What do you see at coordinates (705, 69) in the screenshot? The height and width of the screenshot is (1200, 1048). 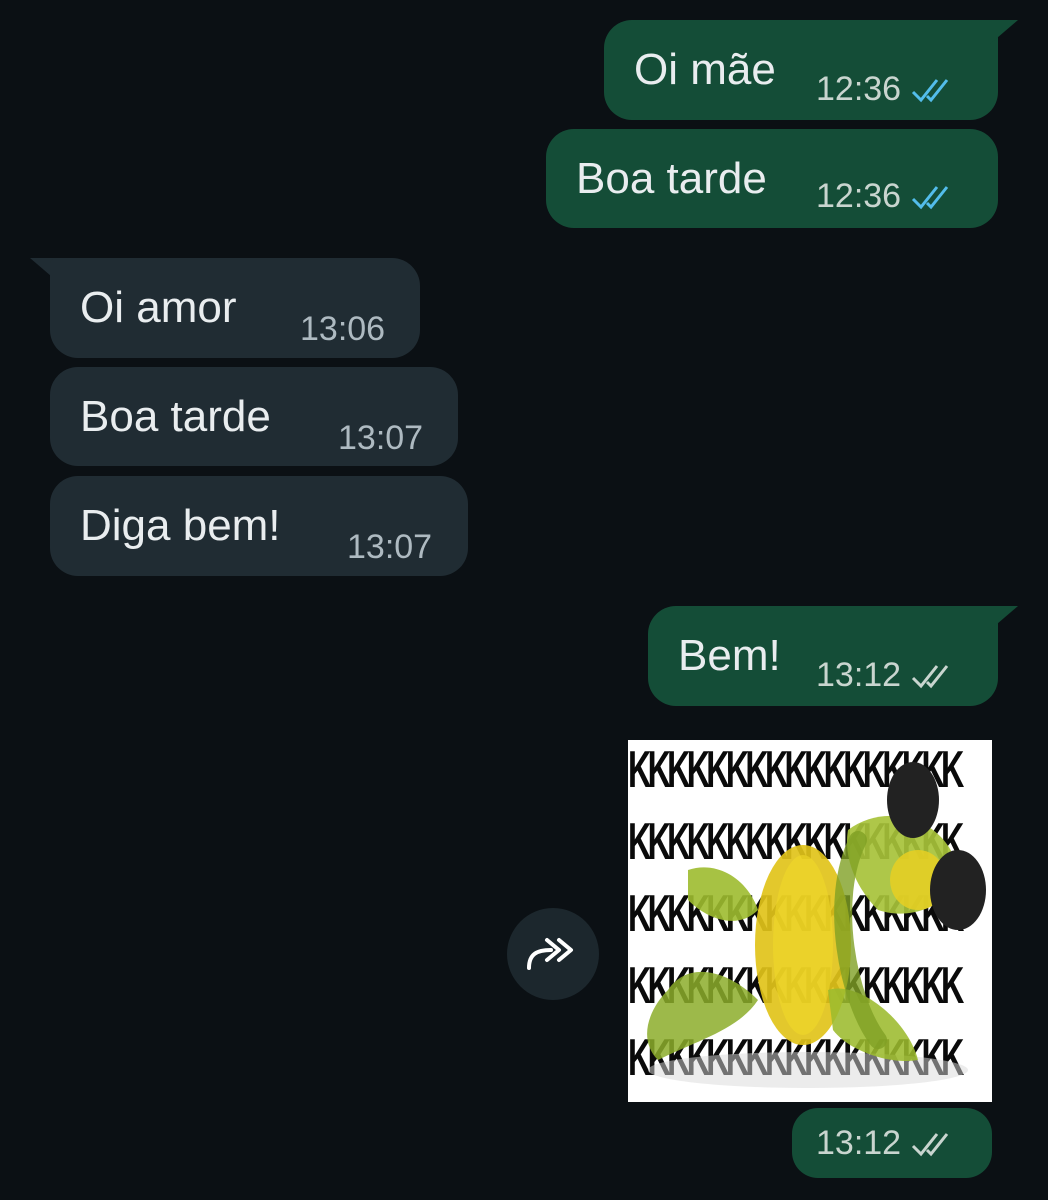 I see `message-text: Oi mãe` at bounding box center [705, 69].